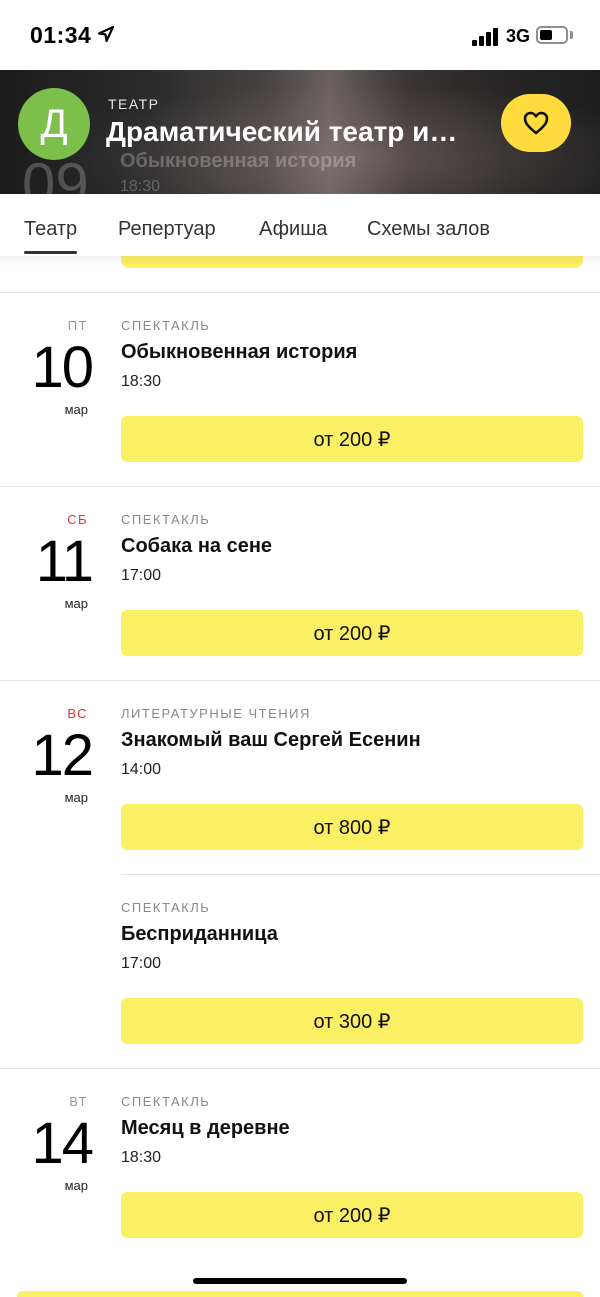 The width and height of the screenshot is (600, 1297). Describe the element at coordinates (77, 519) in the screenshot. I see `weekday-label: СБ` at that location.